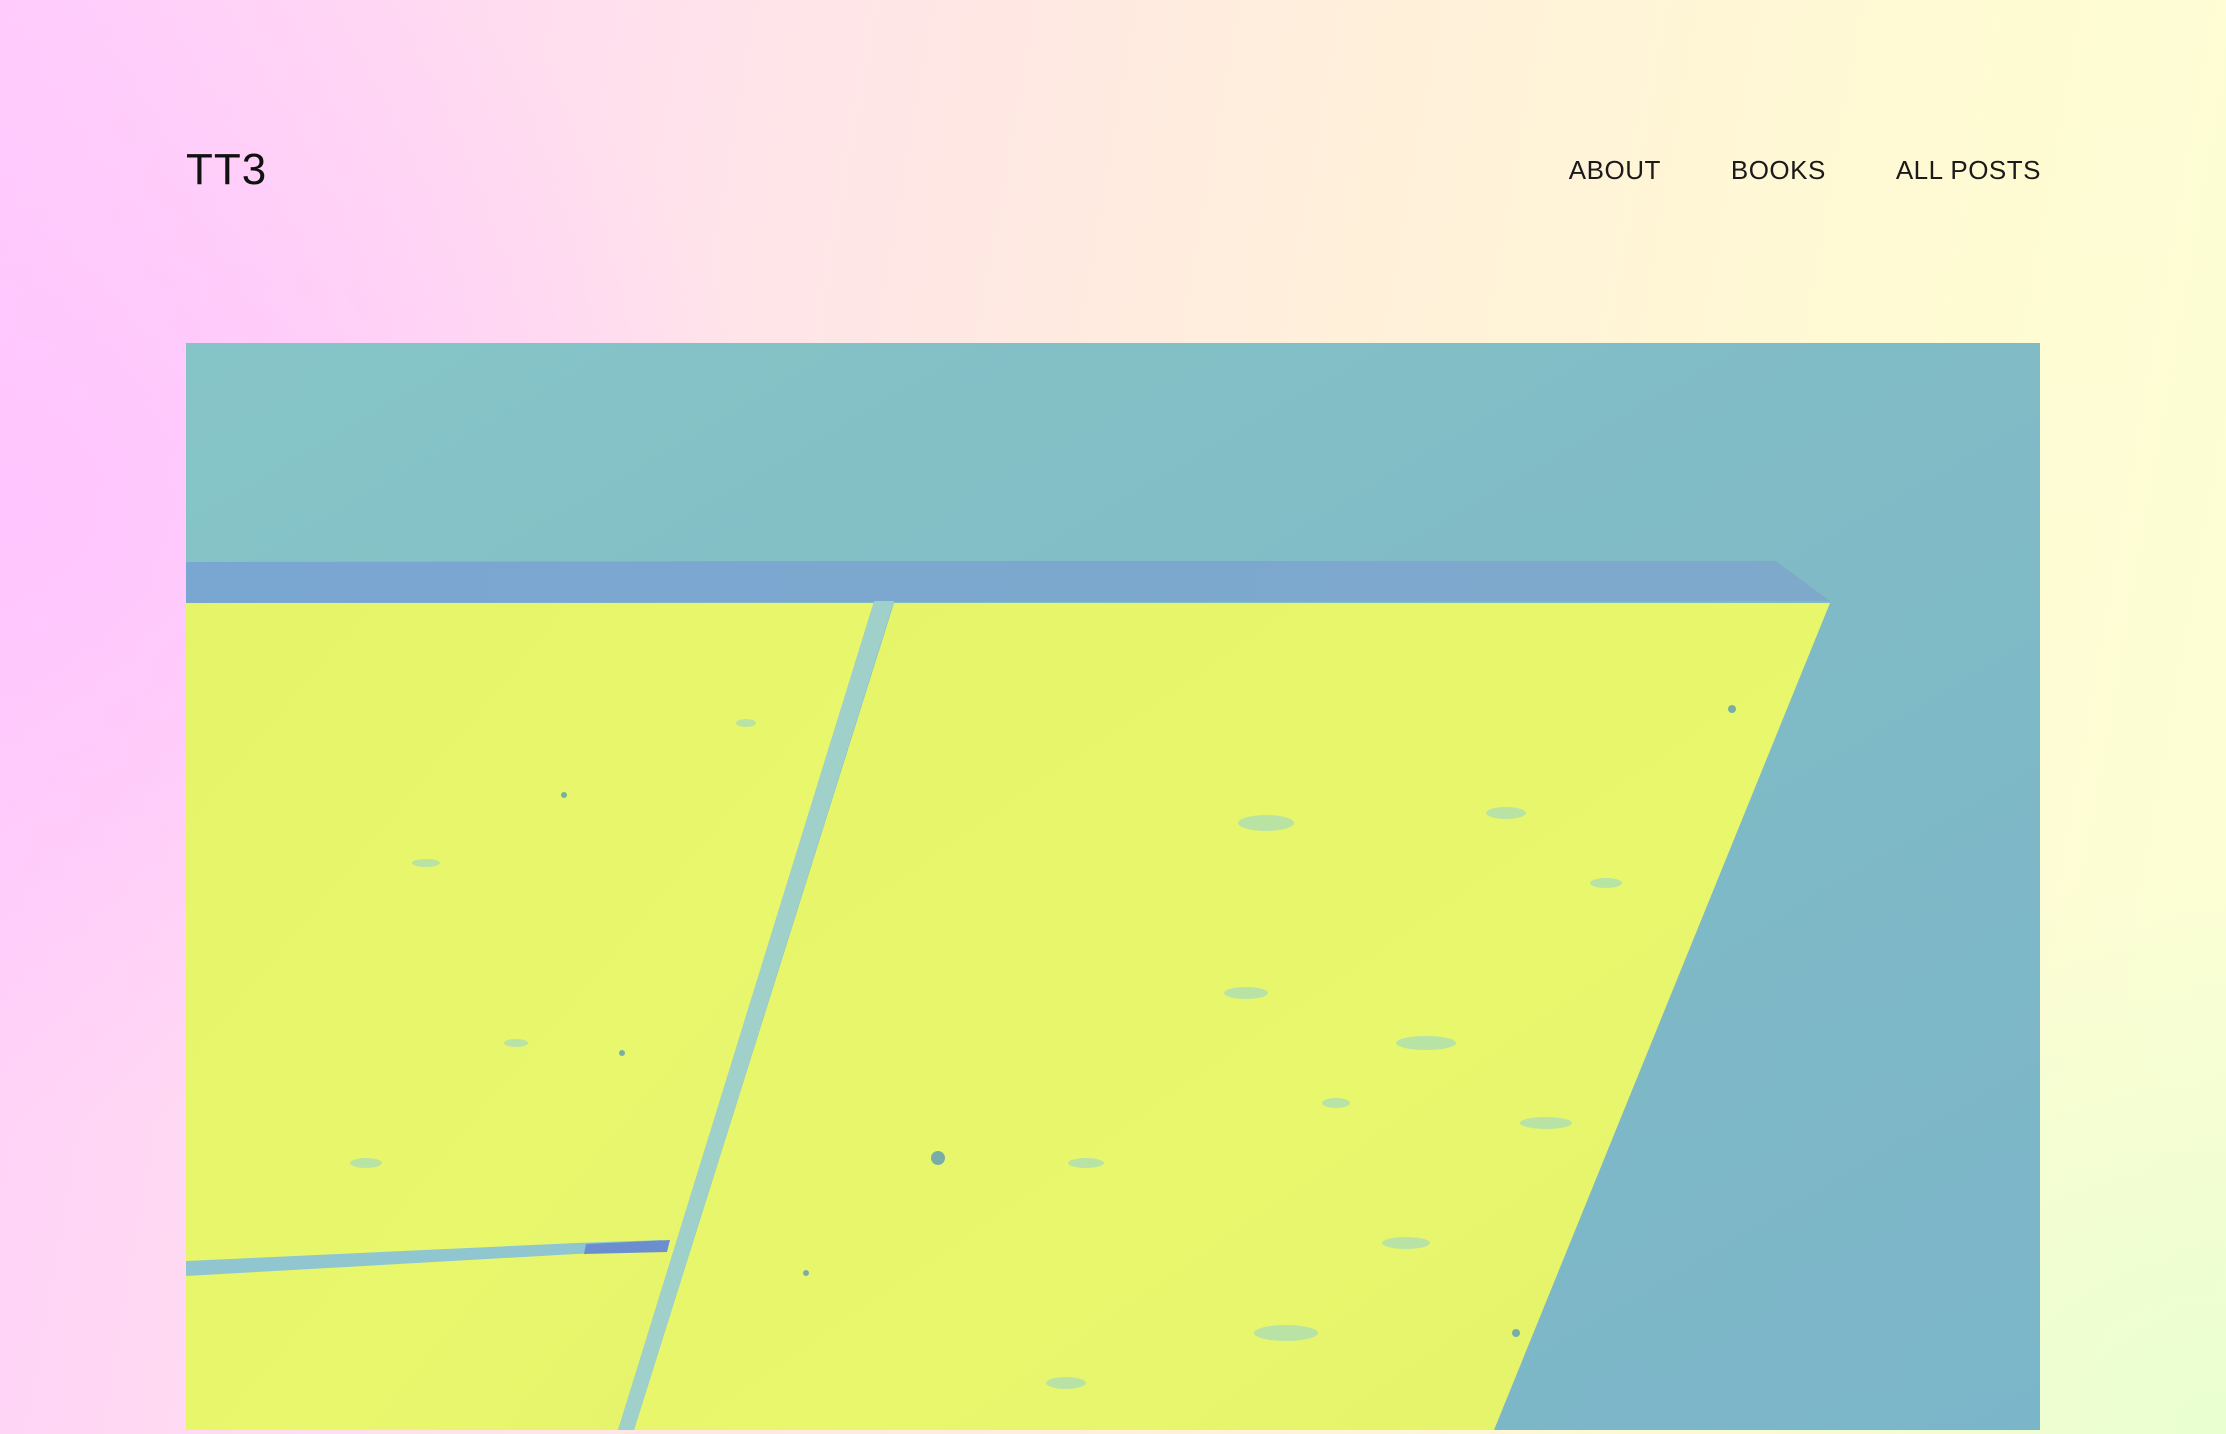  I want to click on slab-top-edge, so click(1008, 582).